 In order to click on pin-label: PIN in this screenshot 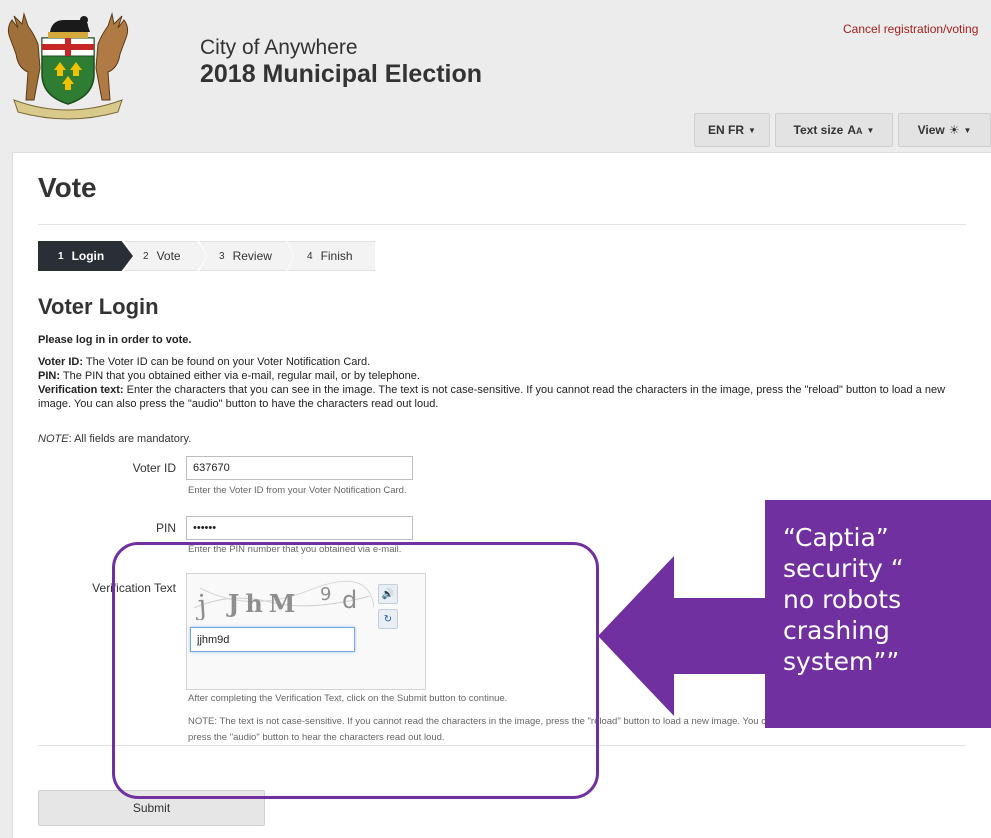, I will do `click(165, 528)`.